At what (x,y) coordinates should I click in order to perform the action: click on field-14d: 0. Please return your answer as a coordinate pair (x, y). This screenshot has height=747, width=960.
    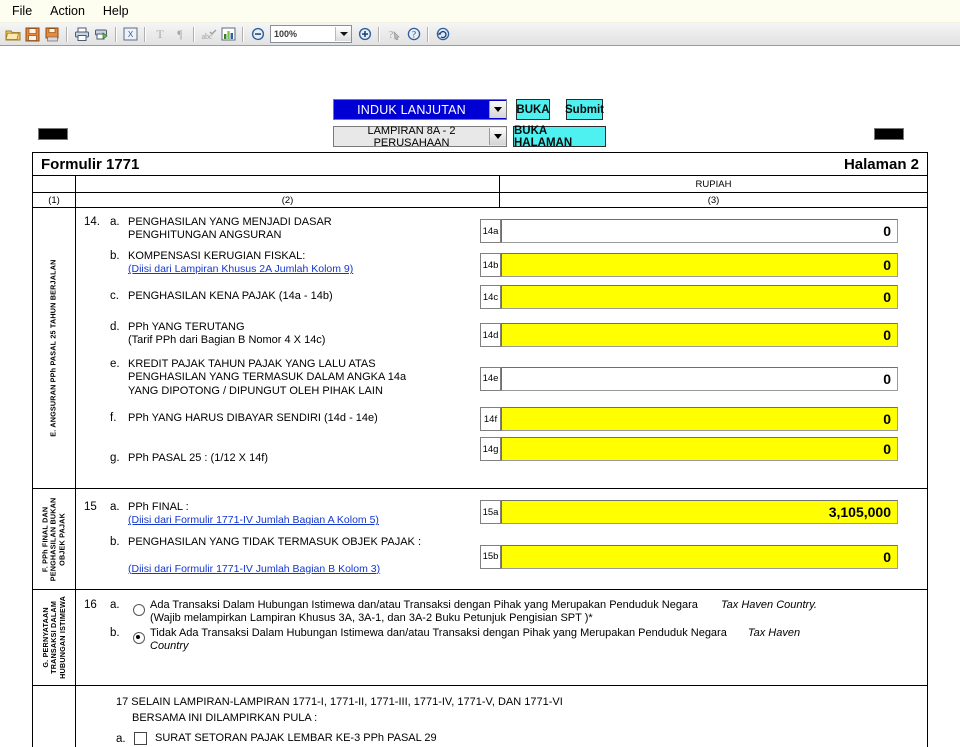
    Looking at the image, I should click on (699, 335).